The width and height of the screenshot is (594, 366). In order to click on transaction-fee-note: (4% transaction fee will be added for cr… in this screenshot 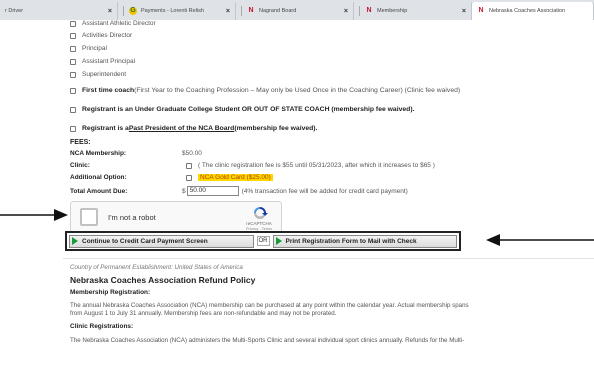, I will do `click(324, 191)`.